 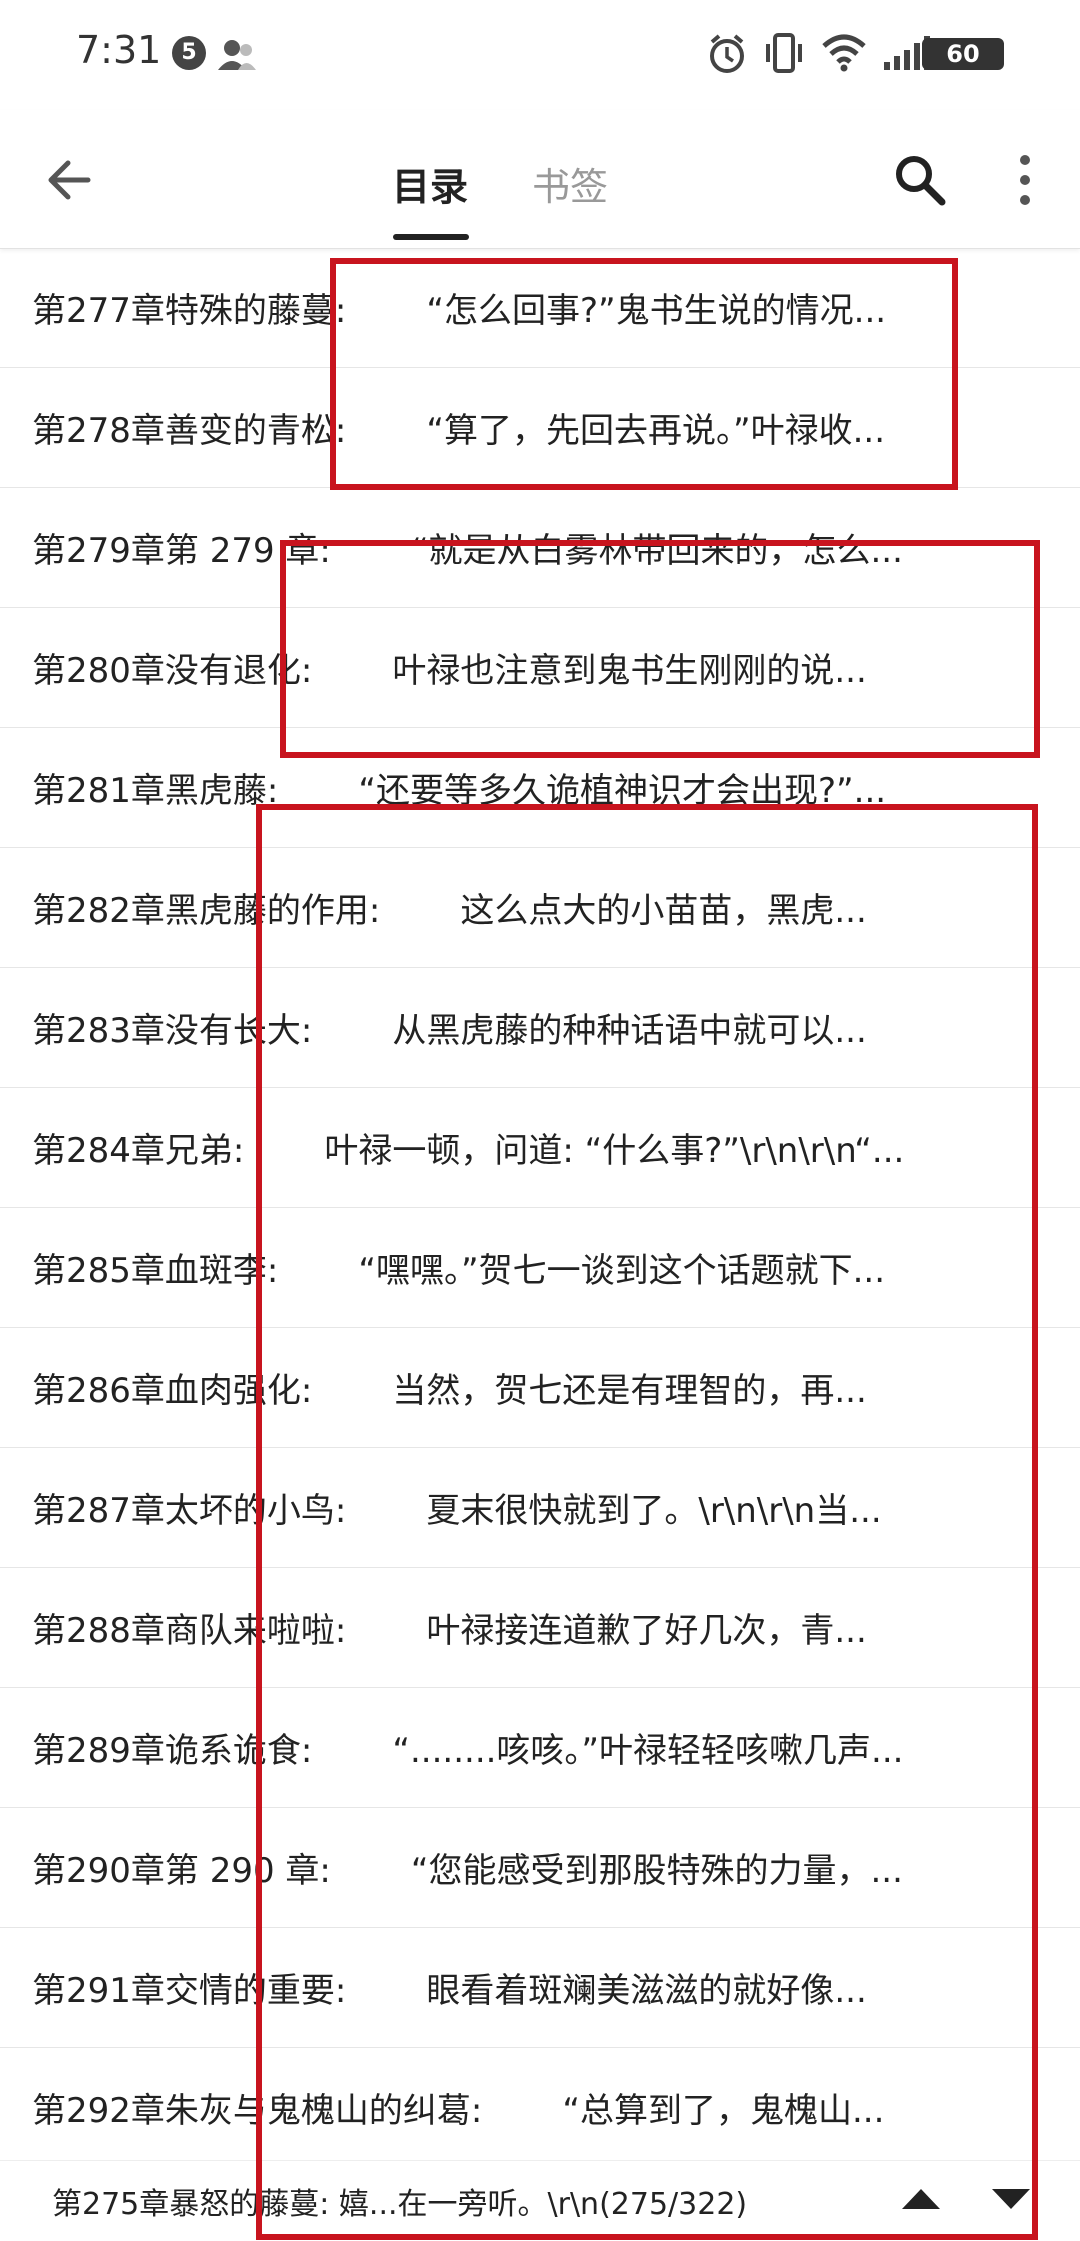 What do you see at coordinates (1025, 180) in the screenshot?
I see `more-options-icon` at bounding box center [1025, 180].